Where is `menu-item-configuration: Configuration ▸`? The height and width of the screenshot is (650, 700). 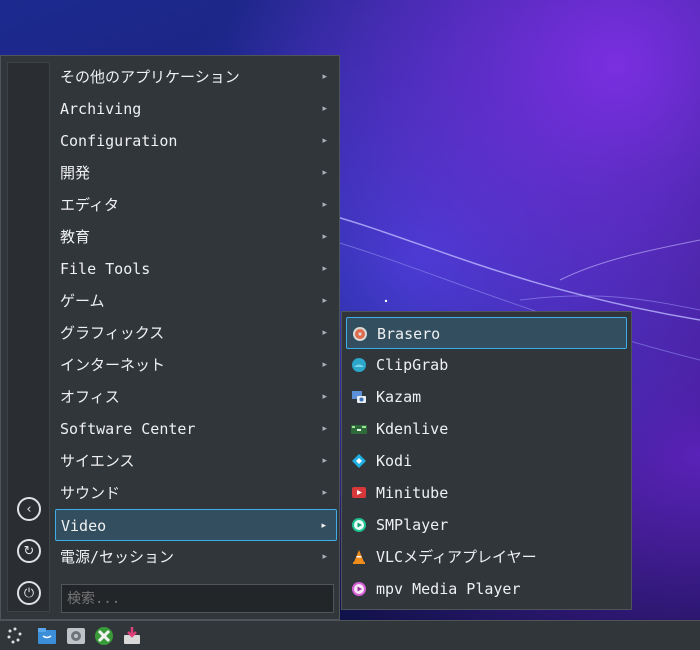
menu-item-configuration: Configuration ▸ is located at coordinates (196, 141).